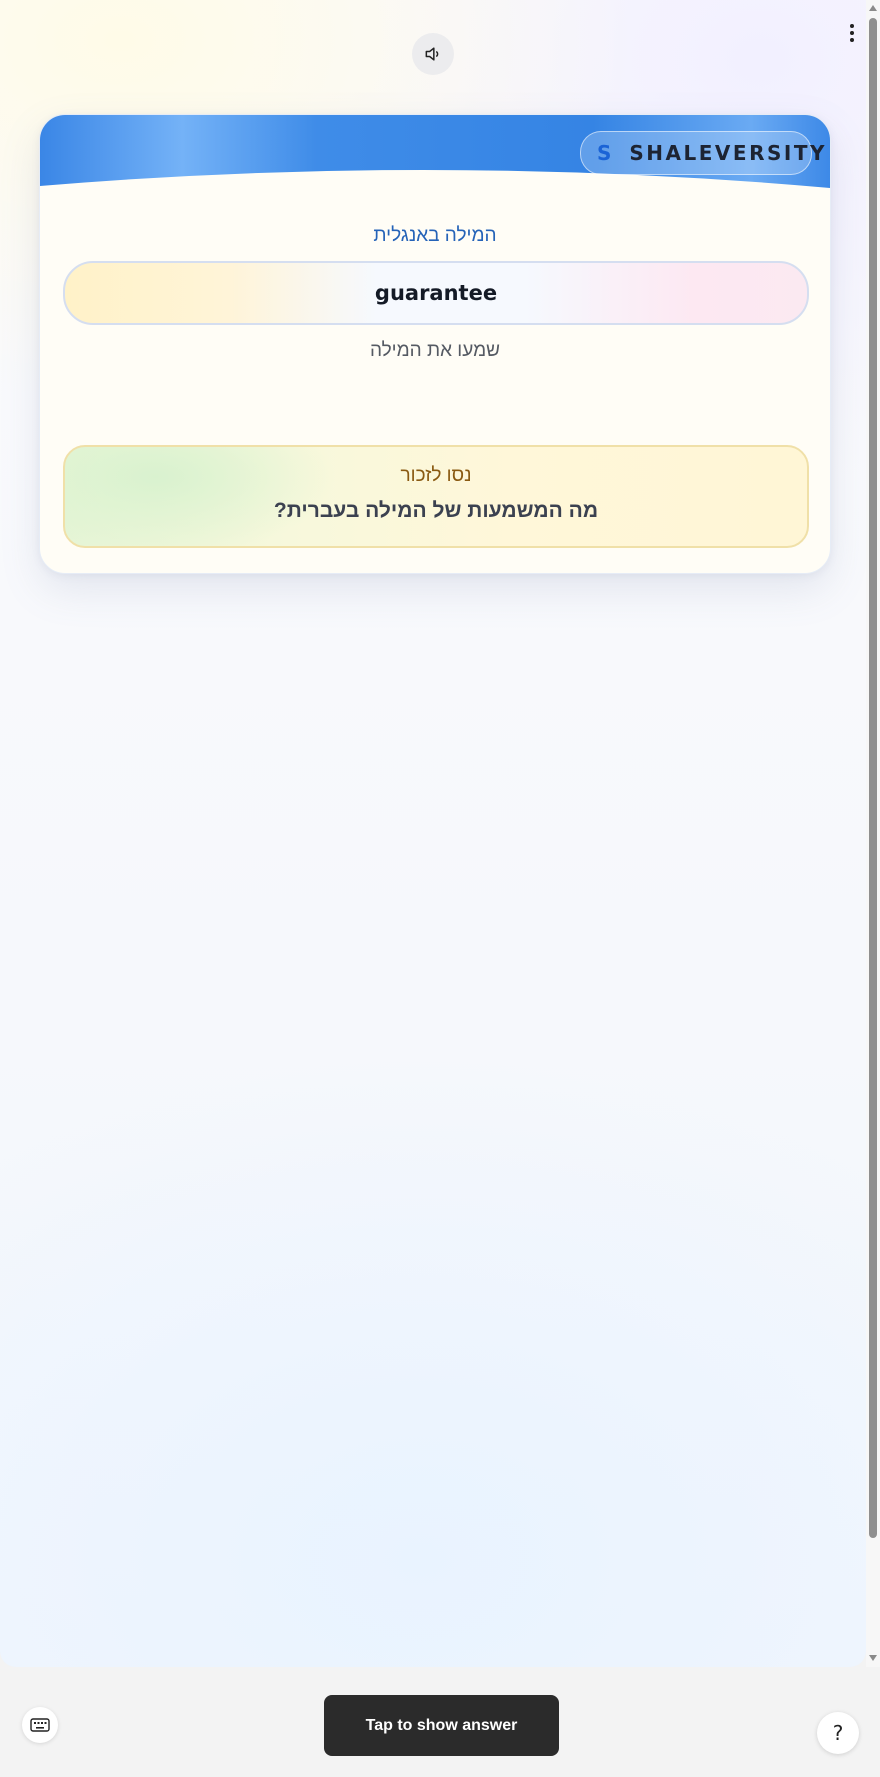 Image resolution: width=880 pixels, height=1777 pixels. Describe the element at coordinates (873, 8) in the screenshot. I see `scroll-up-arrow-icon` at that location.